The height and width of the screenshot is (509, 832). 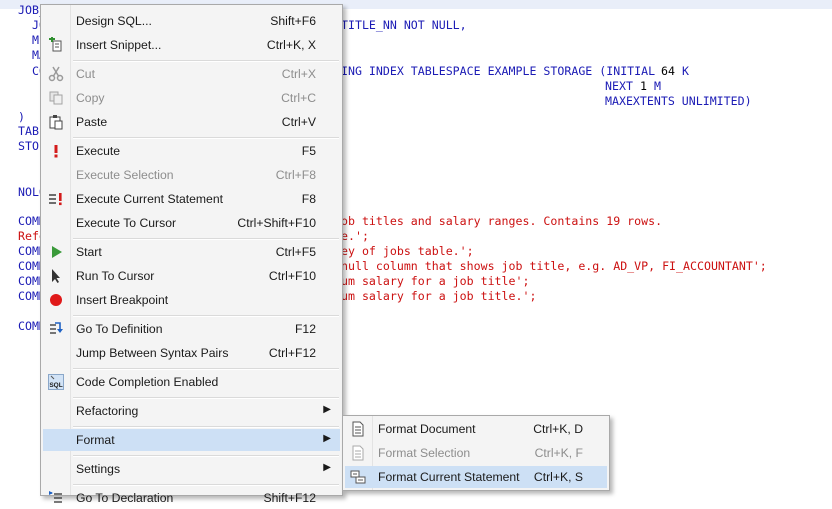 I want to click on menu-item-label: Go To Declaration, so click(x=125, y=498).